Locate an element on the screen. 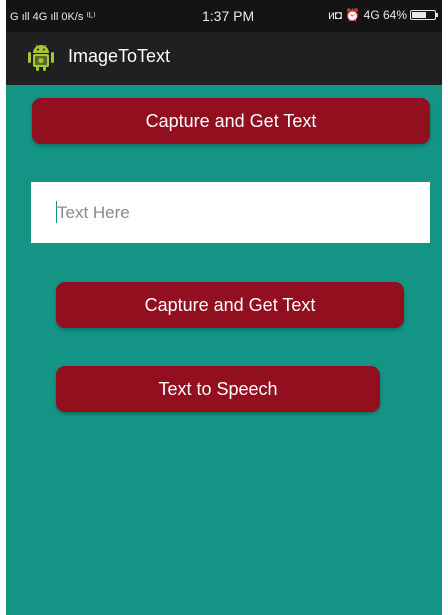 This screenshot has width=448, height=615. status-time: 1:37 PM is located at coordinates (228, 16).